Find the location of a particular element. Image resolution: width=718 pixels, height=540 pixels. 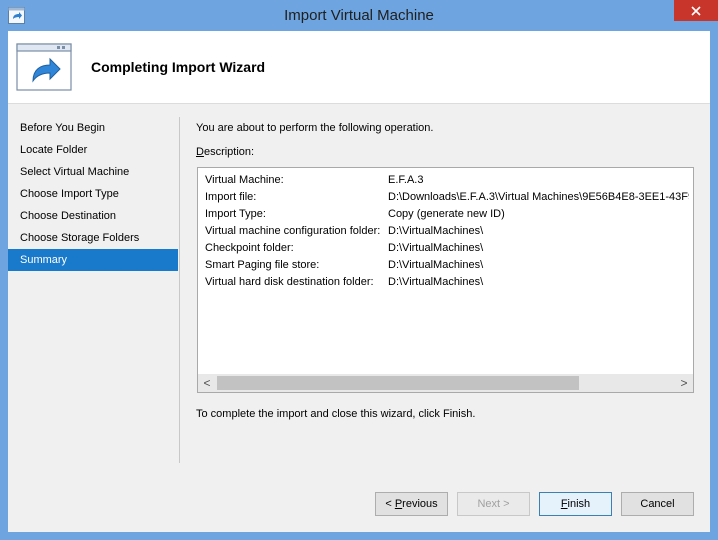

desc-key: Virtual machine configuration folder: is located at coordinates (293, 231).